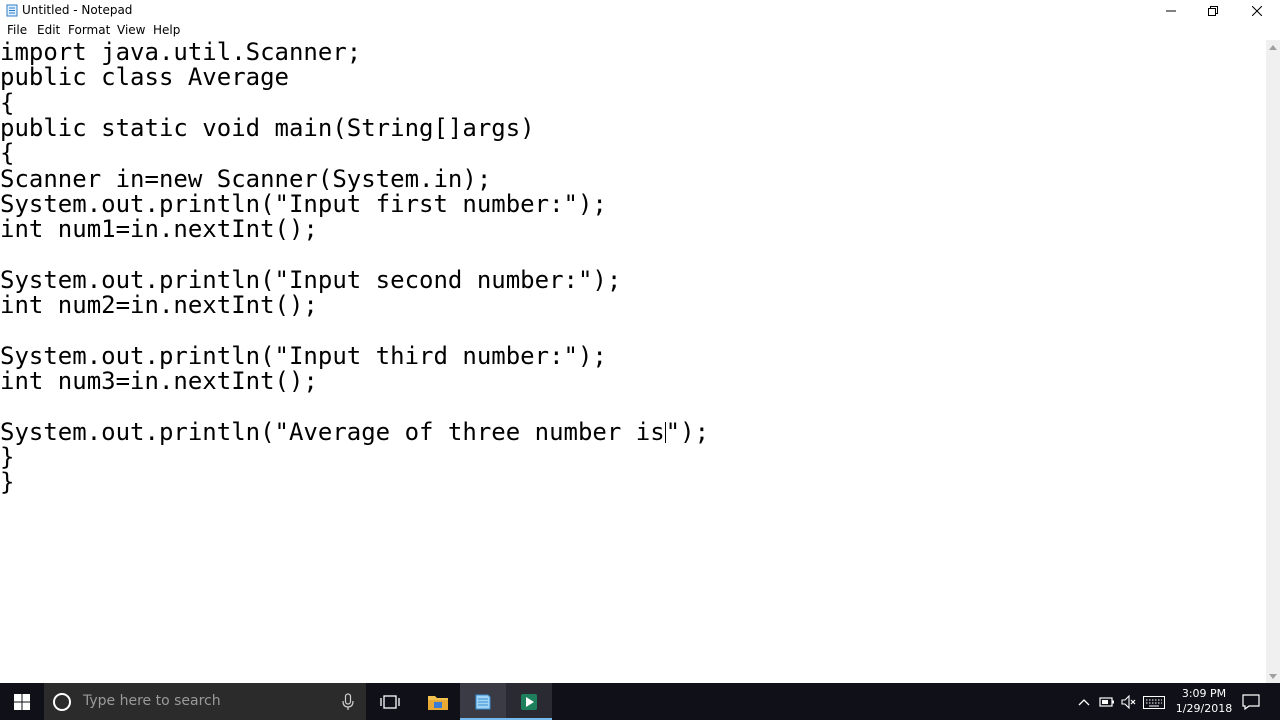 The height and width of the screenshot is (720, 1280). Describe the element at coordinates (17, 30) in the screenshot. I see `menu-file: File` at that location.